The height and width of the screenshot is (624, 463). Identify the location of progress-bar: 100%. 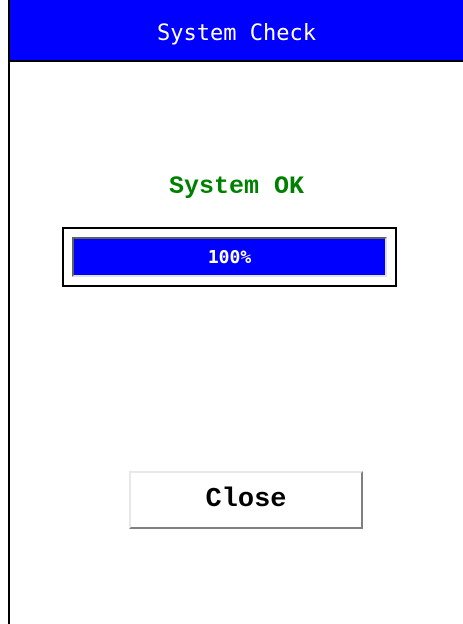
(229, 257).